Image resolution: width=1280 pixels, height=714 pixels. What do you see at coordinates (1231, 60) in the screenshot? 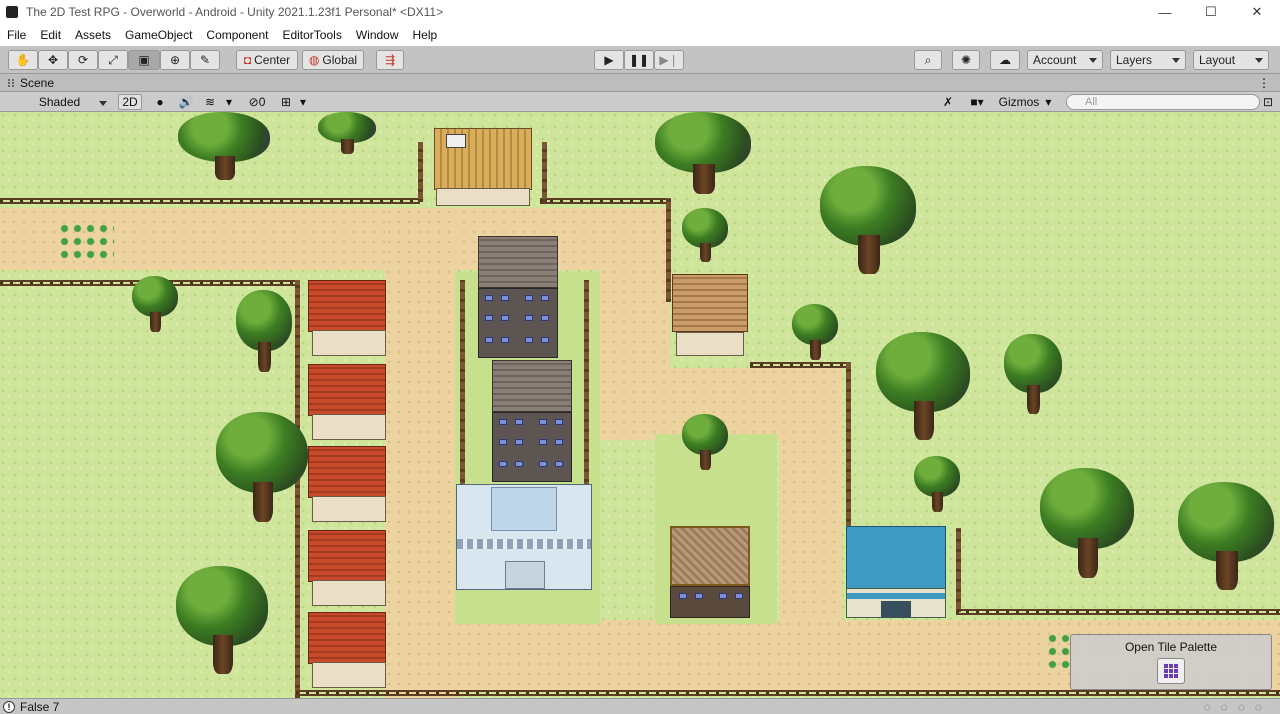
I see `layout-dropdown: Layout` at bounding box center [1231, 60].